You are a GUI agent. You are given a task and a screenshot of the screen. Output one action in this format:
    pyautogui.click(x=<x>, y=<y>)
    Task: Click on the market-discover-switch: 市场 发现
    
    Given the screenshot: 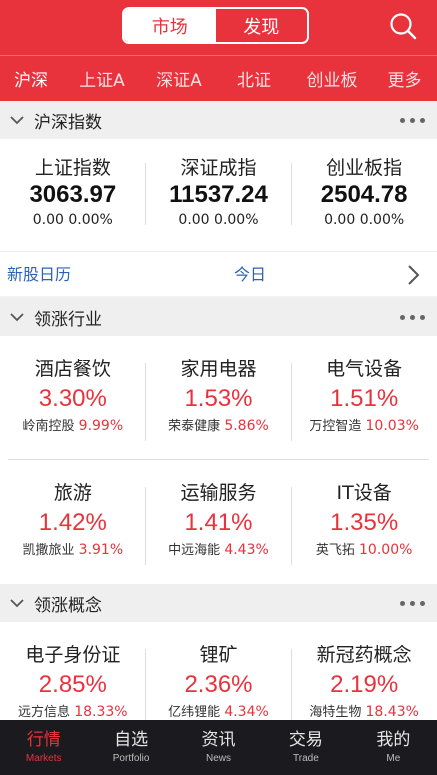 What is the action you would take?
    pyautogui.click(x=215, y=25)
    